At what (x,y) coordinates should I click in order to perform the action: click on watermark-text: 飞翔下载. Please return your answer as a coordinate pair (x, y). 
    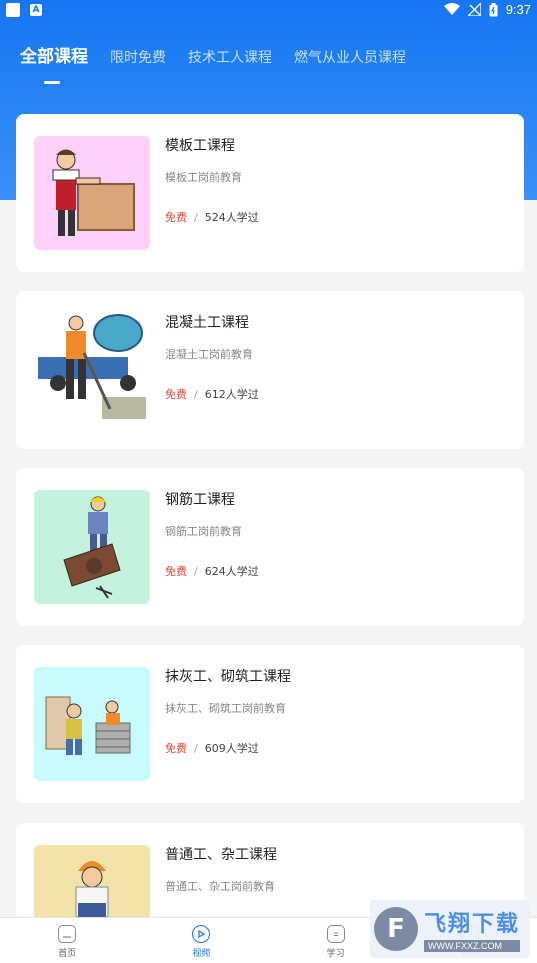
    Looking at the image, I should click on (472, 924).